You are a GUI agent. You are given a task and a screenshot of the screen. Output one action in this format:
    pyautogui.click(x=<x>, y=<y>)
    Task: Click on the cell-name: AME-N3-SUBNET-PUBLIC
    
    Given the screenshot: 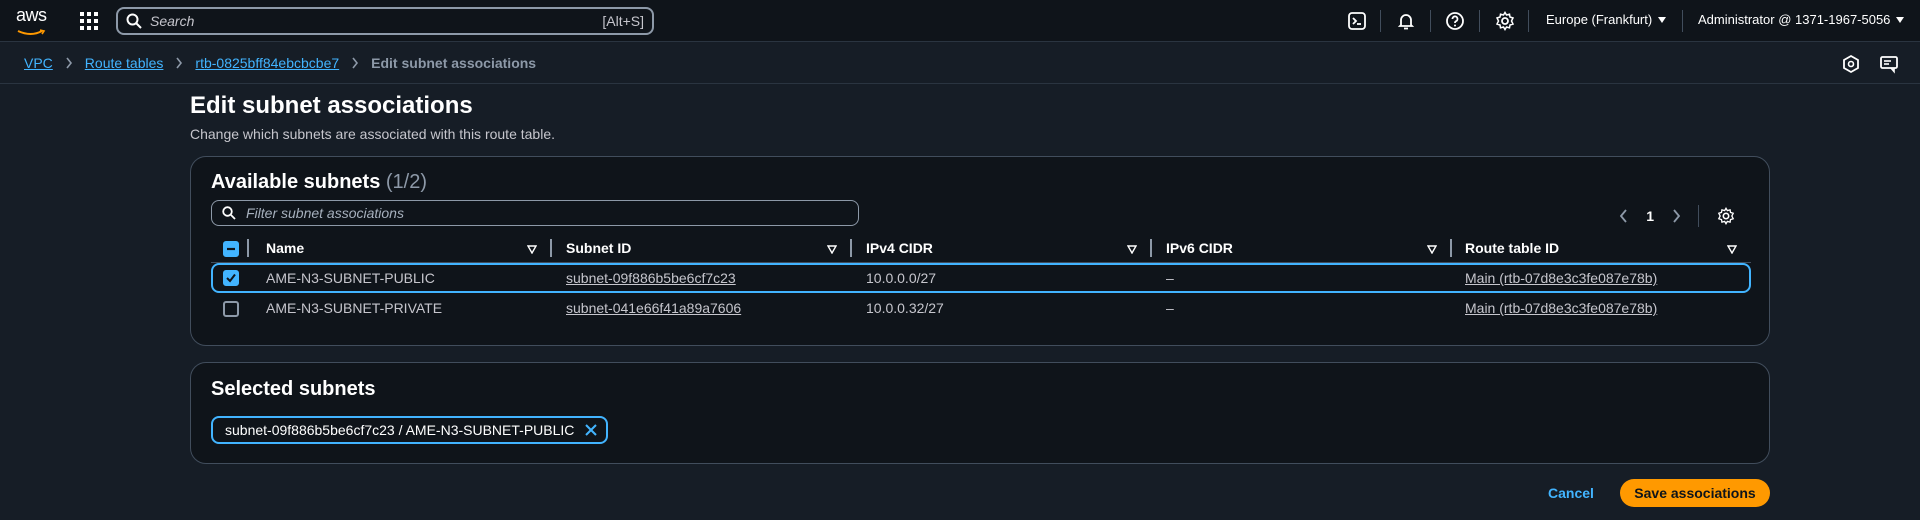 What is the action you would take?
    pyautogui.click(x=350, y=278)
    